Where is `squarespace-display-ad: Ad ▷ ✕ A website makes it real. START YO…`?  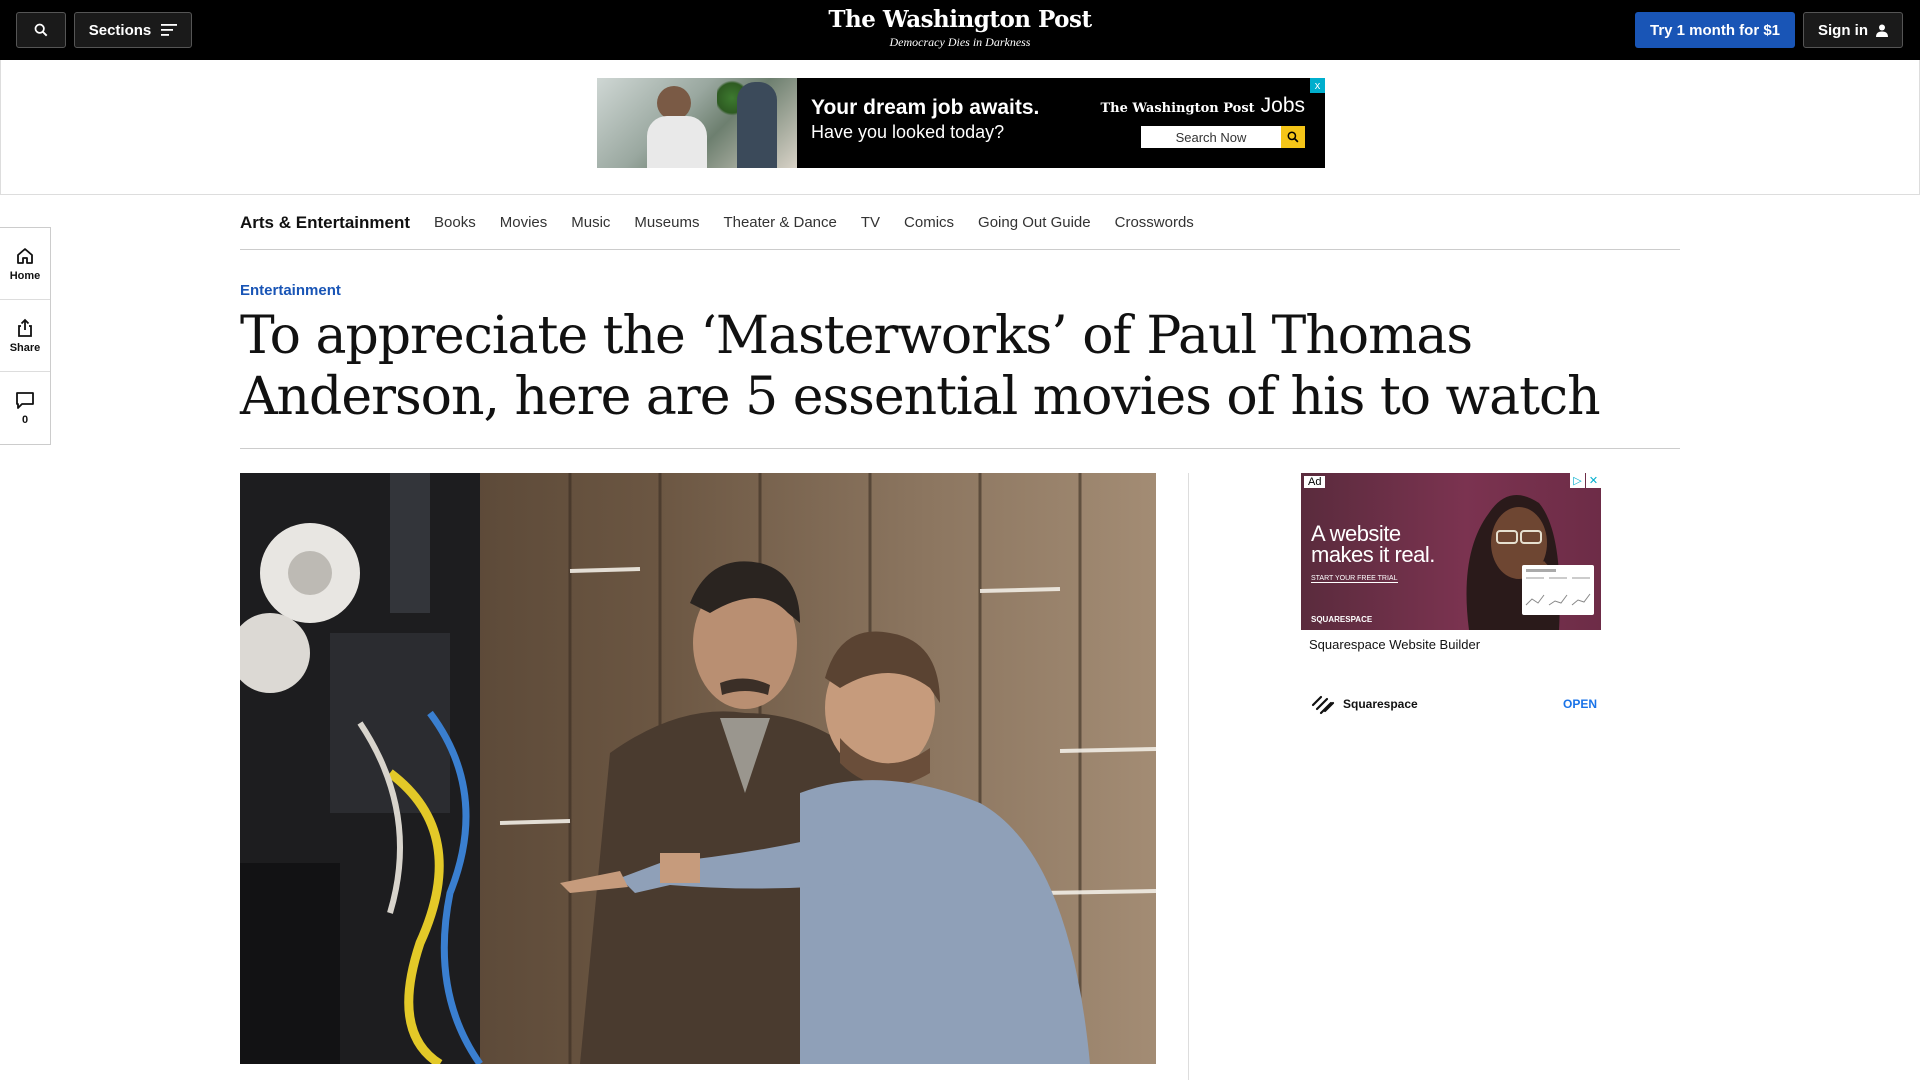
squarespace-display-ad: Ad ▷ ✕ A website makes it real. START YO… is located at coordinates (1451, 551).